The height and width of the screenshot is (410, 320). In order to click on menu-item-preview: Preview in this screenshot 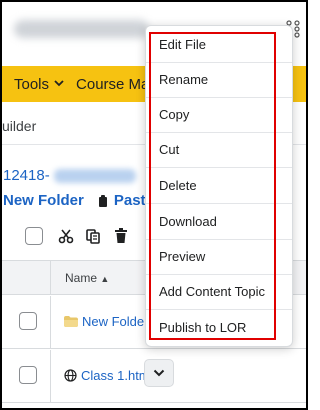, I will do `click(219, 256)`.